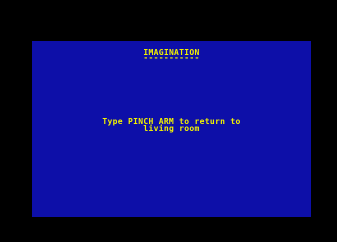 The width and height of the screenshot is (337, 242). I want to click on game-message: Type PINCH ARM to return to living room, so click(171, 125).